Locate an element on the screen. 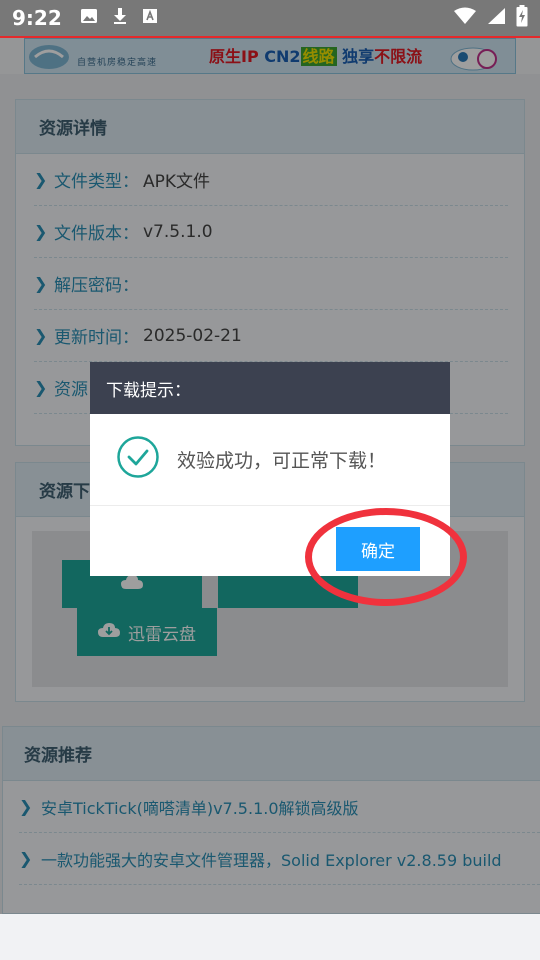 Image resolution: width=540 pixels, height=960 pixels. battery-icon is located at coordinates (522, 18).